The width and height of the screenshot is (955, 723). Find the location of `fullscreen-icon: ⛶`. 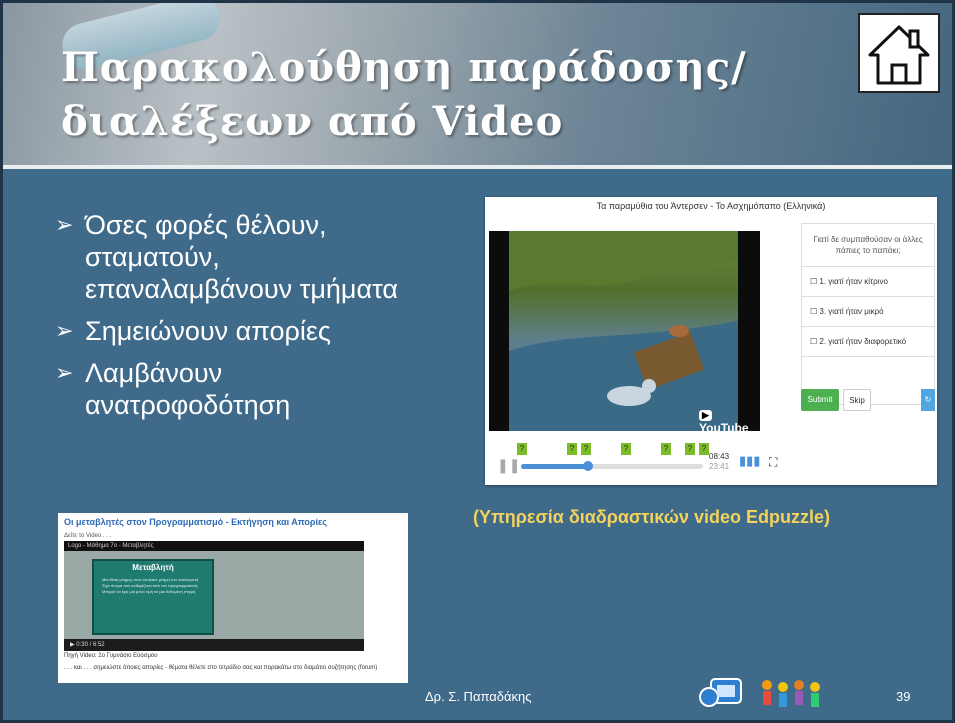

fullscreen-icon: ⛶ is located at coordinates (773, 462).